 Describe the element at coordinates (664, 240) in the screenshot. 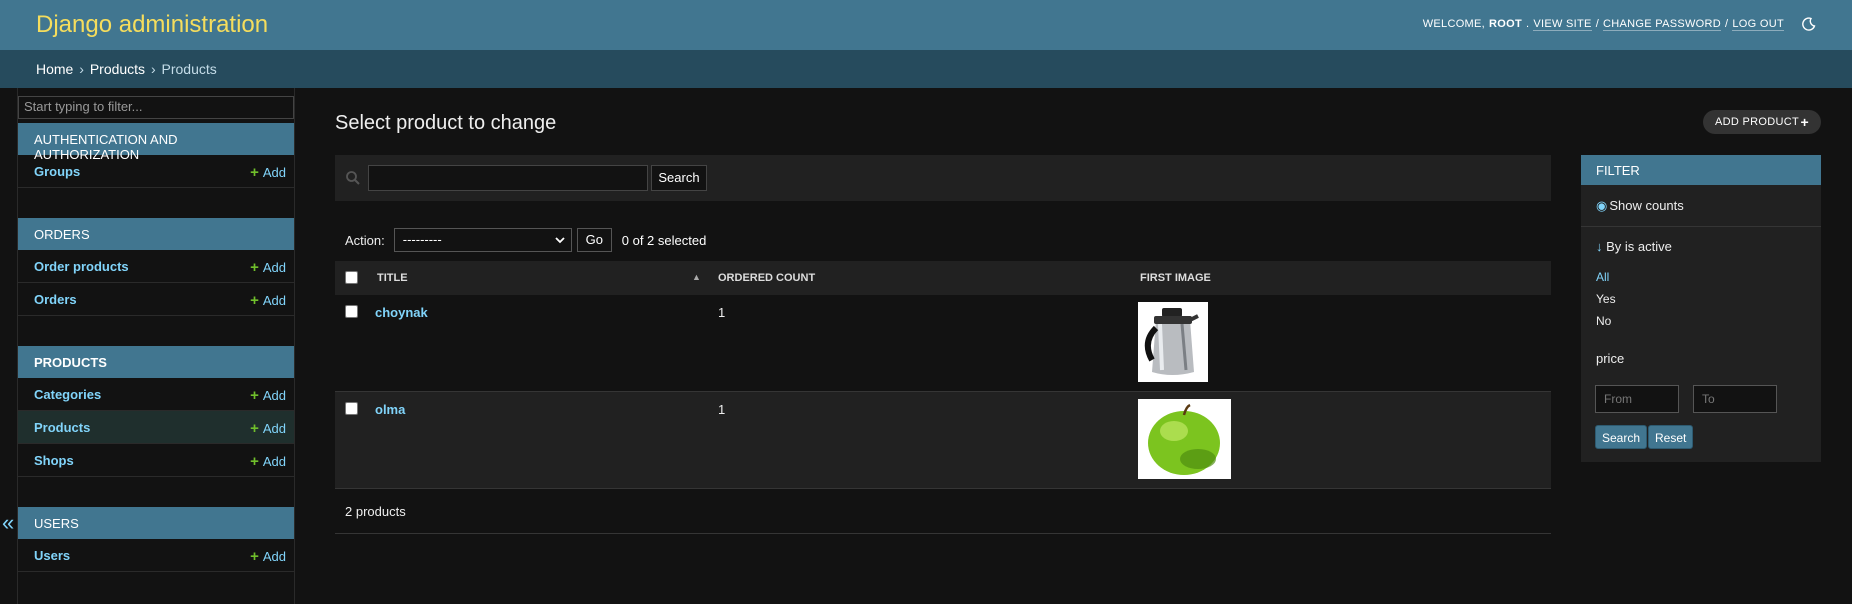

I see `selection-counter: 0 of 2 selected` at that location.